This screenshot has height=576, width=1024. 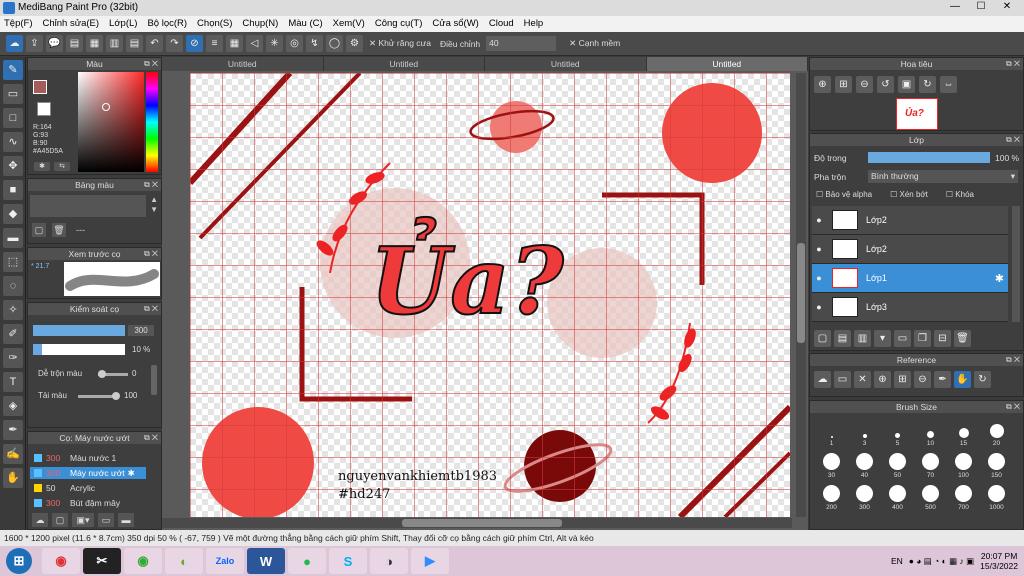 What do you see at coordinates (44, 109) in the screenshot?
I see `secondary-color-swatch` at bounding box center [44, 109].